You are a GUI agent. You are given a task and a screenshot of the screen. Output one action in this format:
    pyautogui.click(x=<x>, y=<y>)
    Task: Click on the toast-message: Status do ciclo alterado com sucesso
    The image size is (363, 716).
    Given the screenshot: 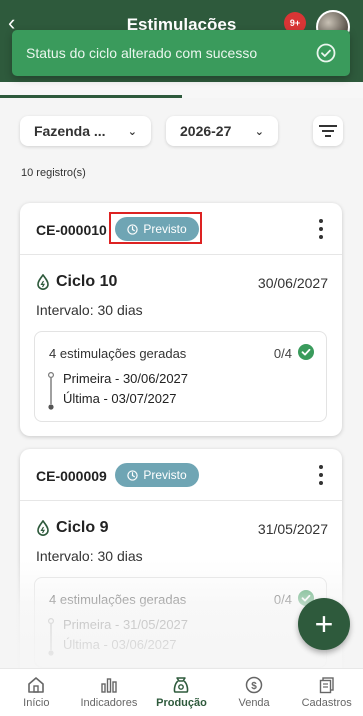 What is the action you would take?
    pyautogui.click(x=142, y=53)
    